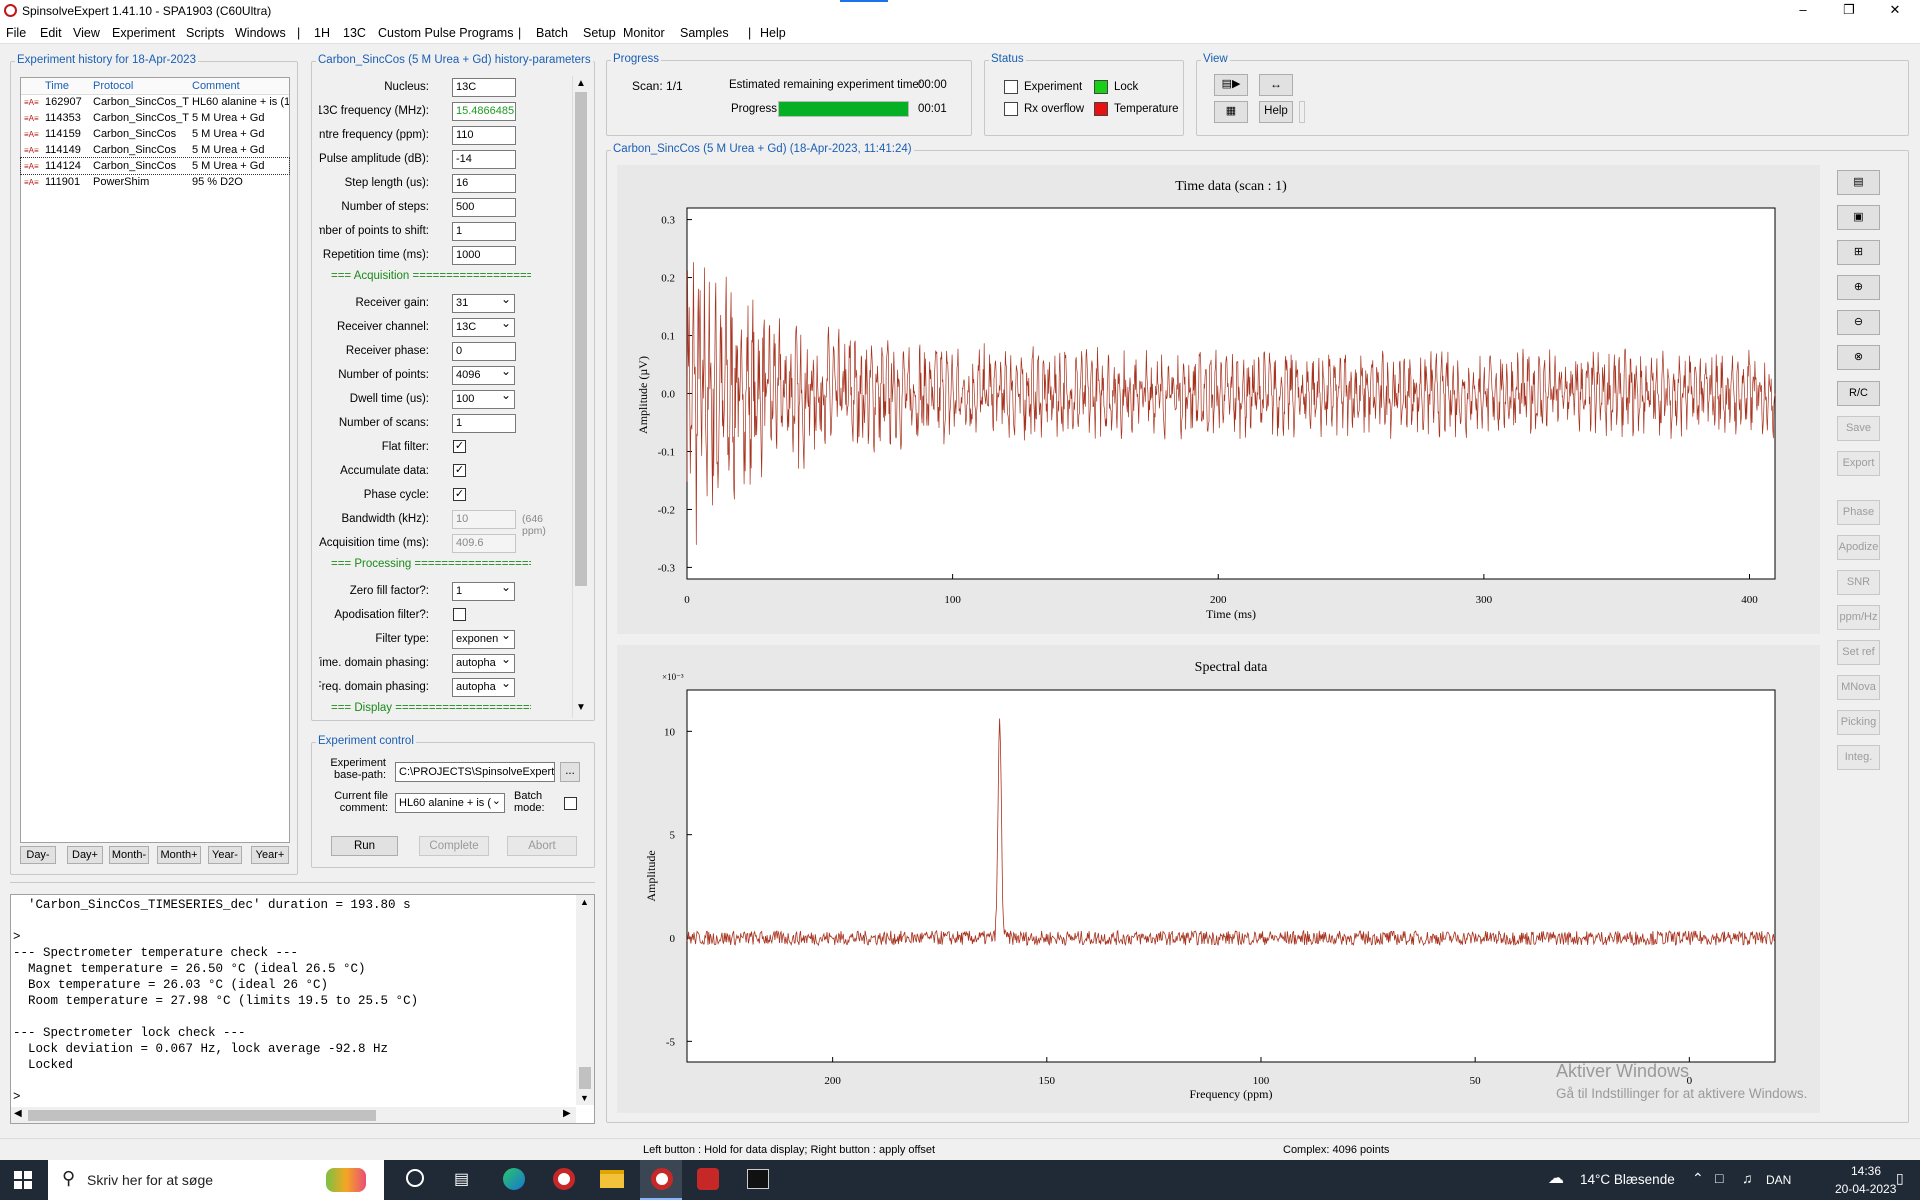 The height and width of the screenshot is (1200, 1920). I want to click on time-ytick-label: 0.0, so click(668, 395).